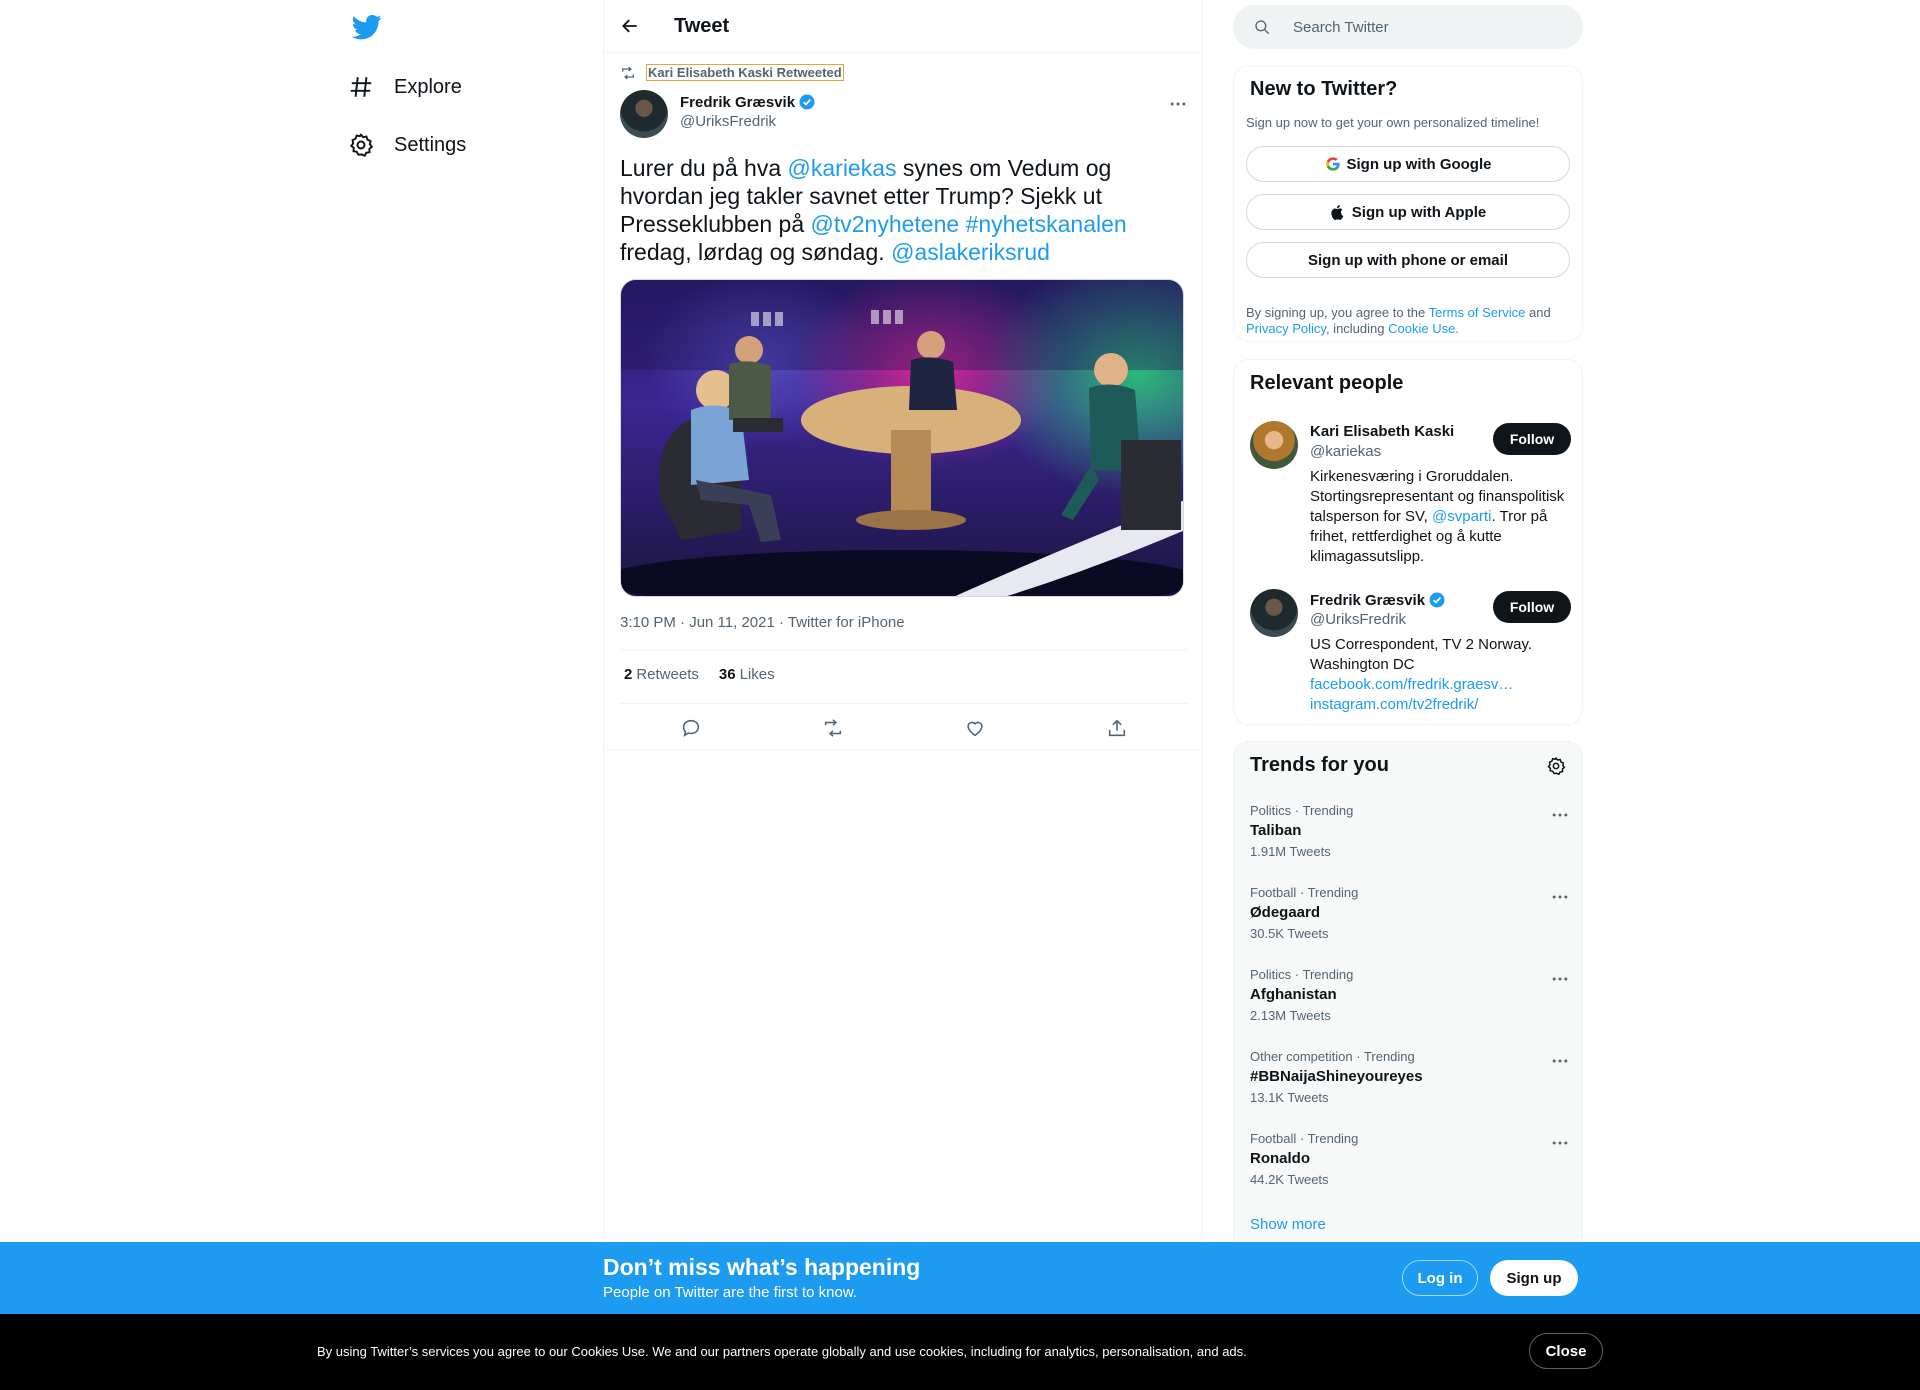 This screenshot has width=1920, height=1390. I want to click on privacy-link: Privacy Policy, so click(1286, 328).